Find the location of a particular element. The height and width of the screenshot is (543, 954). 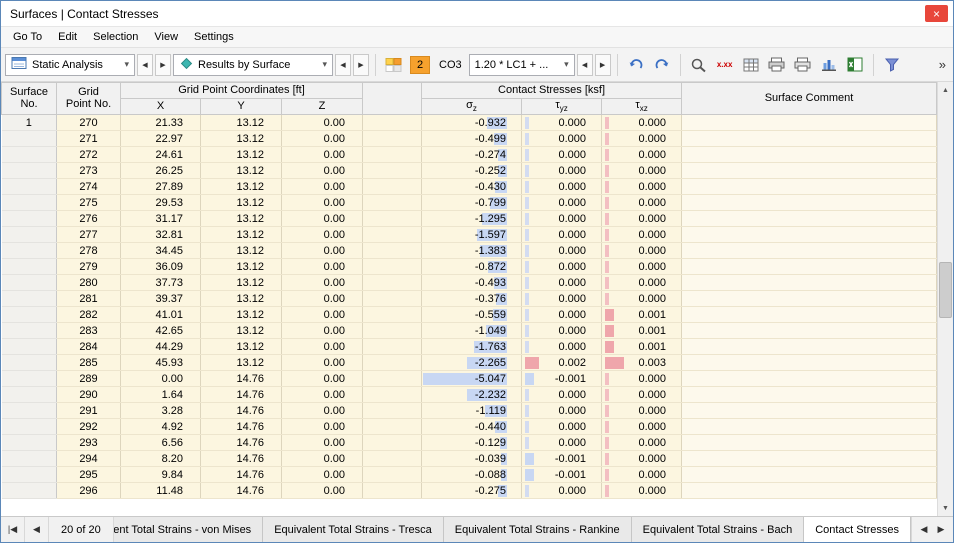

stress-value: -0.039 is located at coordinates (490, 458).